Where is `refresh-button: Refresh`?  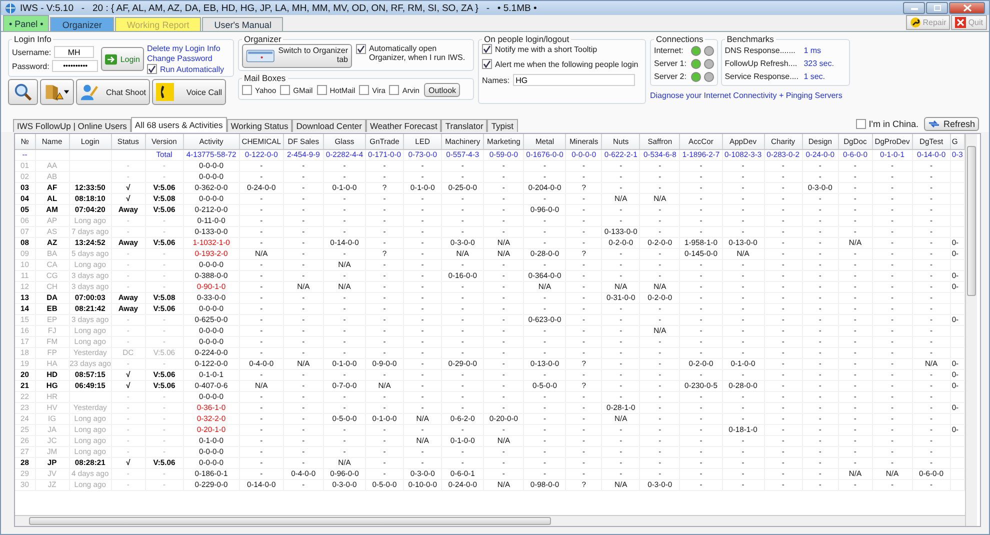 refresh-button: Refresh is located at coordinates (951, 124).